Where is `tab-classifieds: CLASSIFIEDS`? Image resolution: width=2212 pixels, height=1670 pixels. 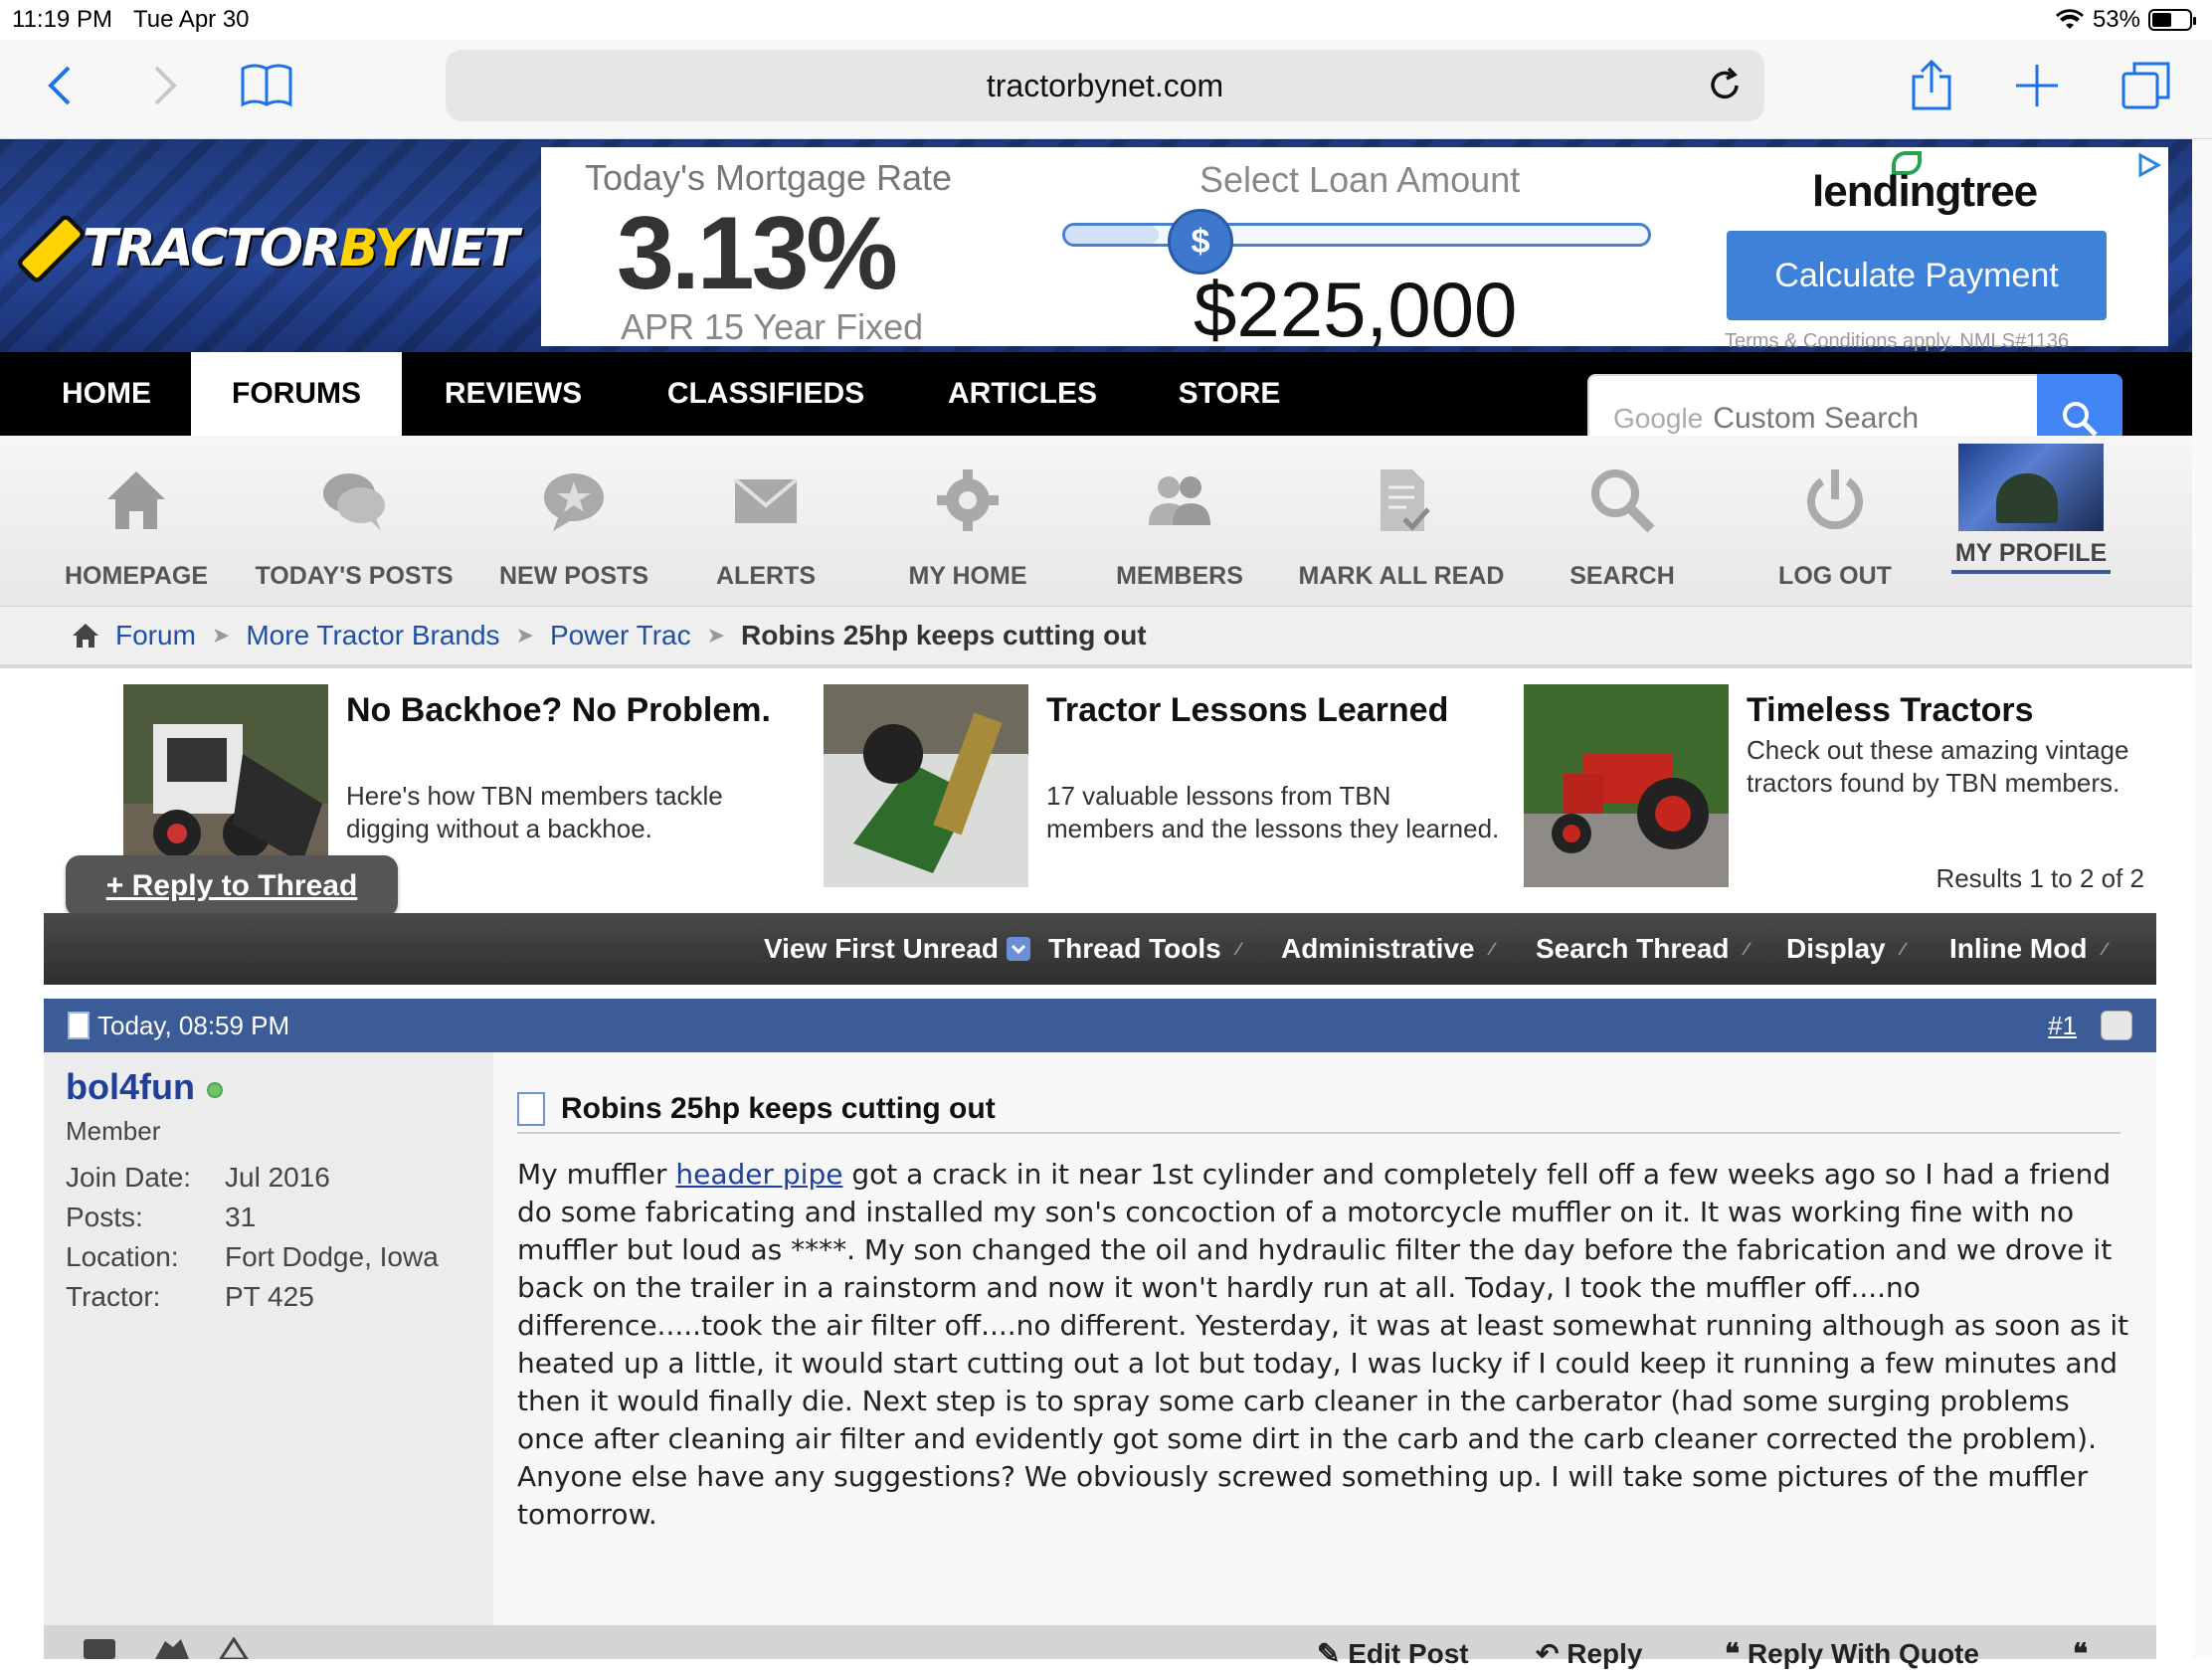
tab-classifieds: CLASSIFIEDS is located at coordinates (766, 394).